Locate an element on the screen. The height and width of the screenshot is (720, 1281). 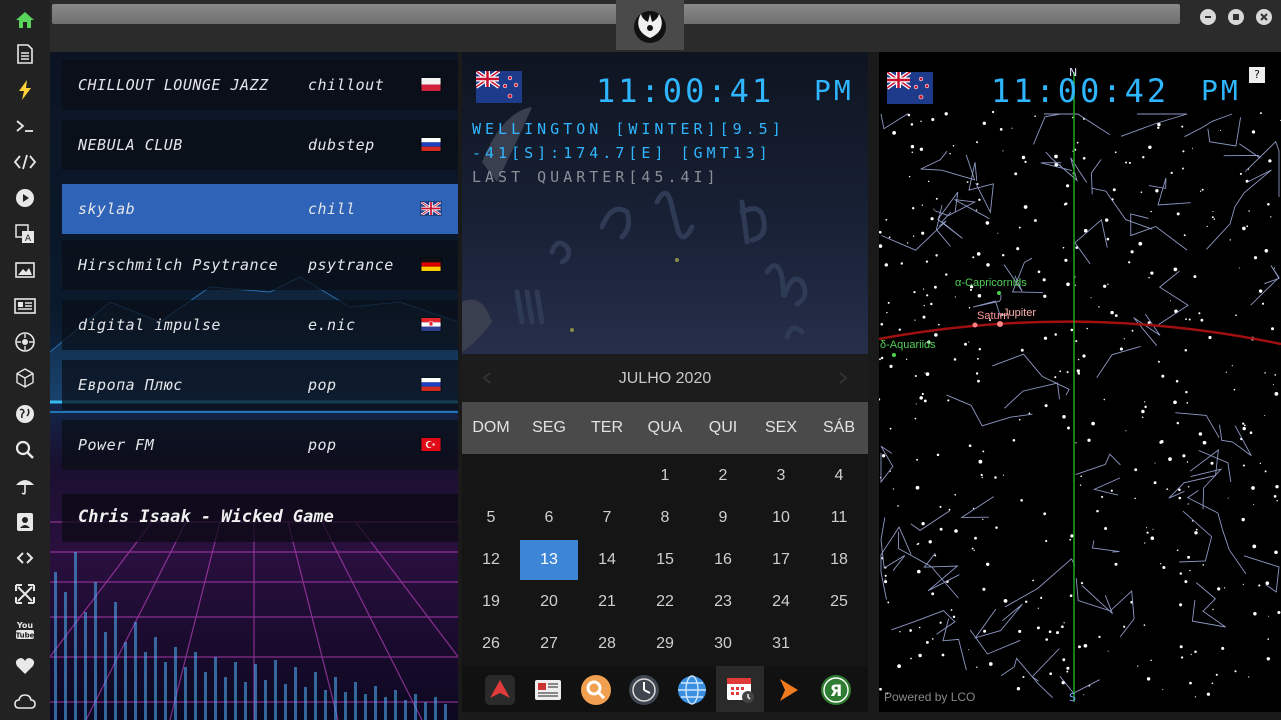
calendar-day: 22 is located at coordinates (665, 602).